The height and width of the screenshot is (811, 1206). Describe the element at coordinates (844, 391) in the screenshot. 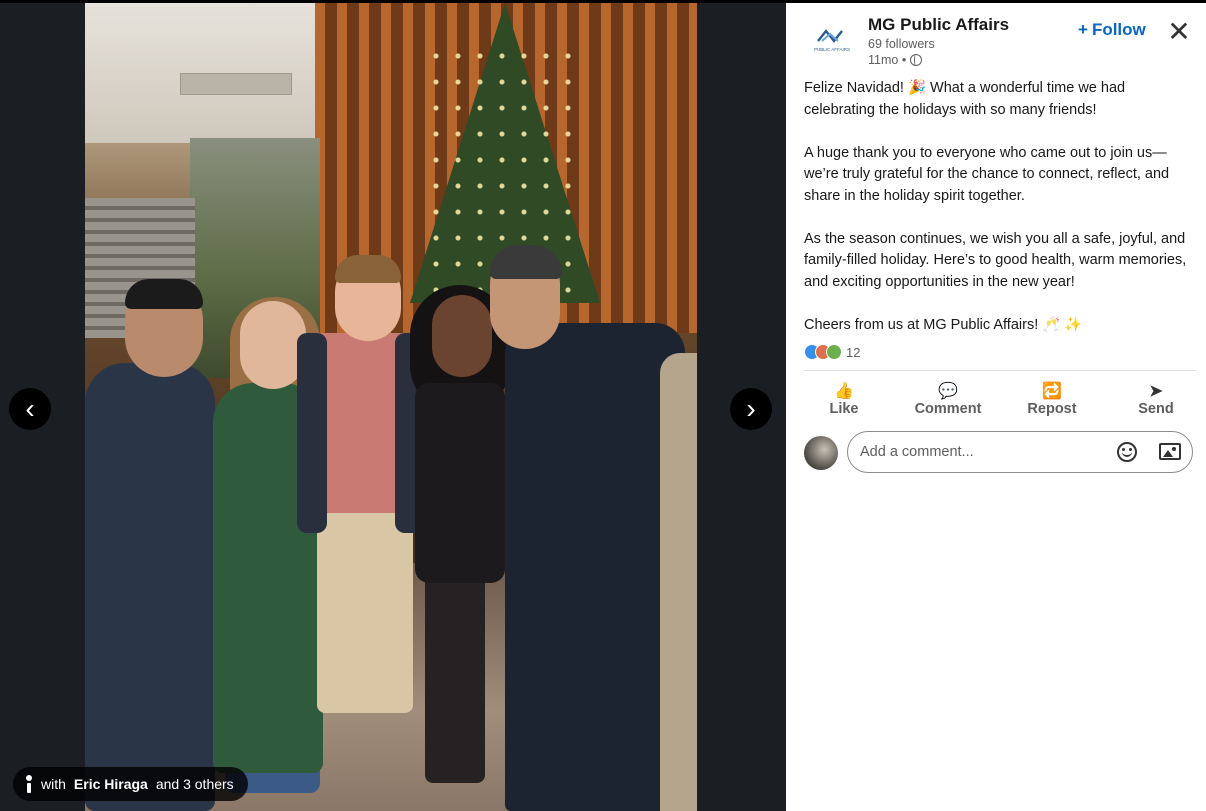

I see `thumbs-up-icon: 👍` at that location.